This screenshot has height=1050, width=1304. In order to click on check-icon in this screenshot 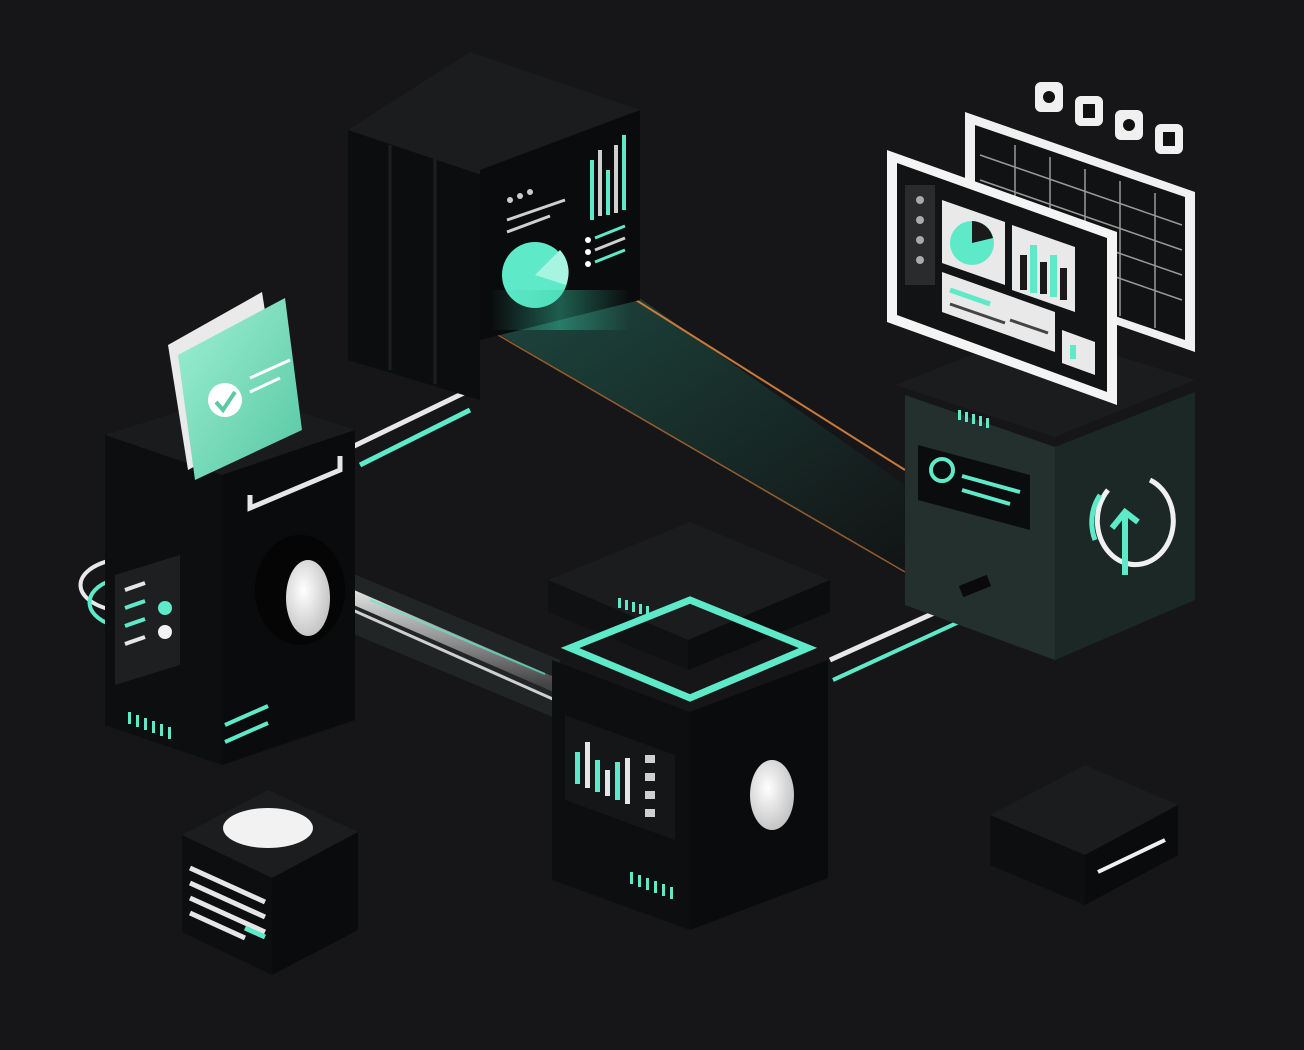, I will do `click(225, 400)`.